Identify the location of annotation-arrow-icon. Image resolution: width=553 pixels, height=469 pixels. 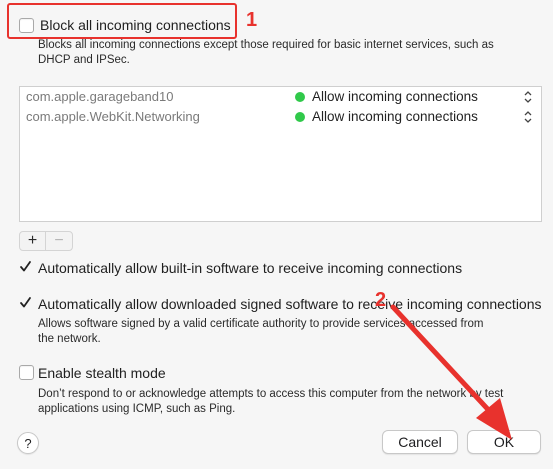
(451, 372).